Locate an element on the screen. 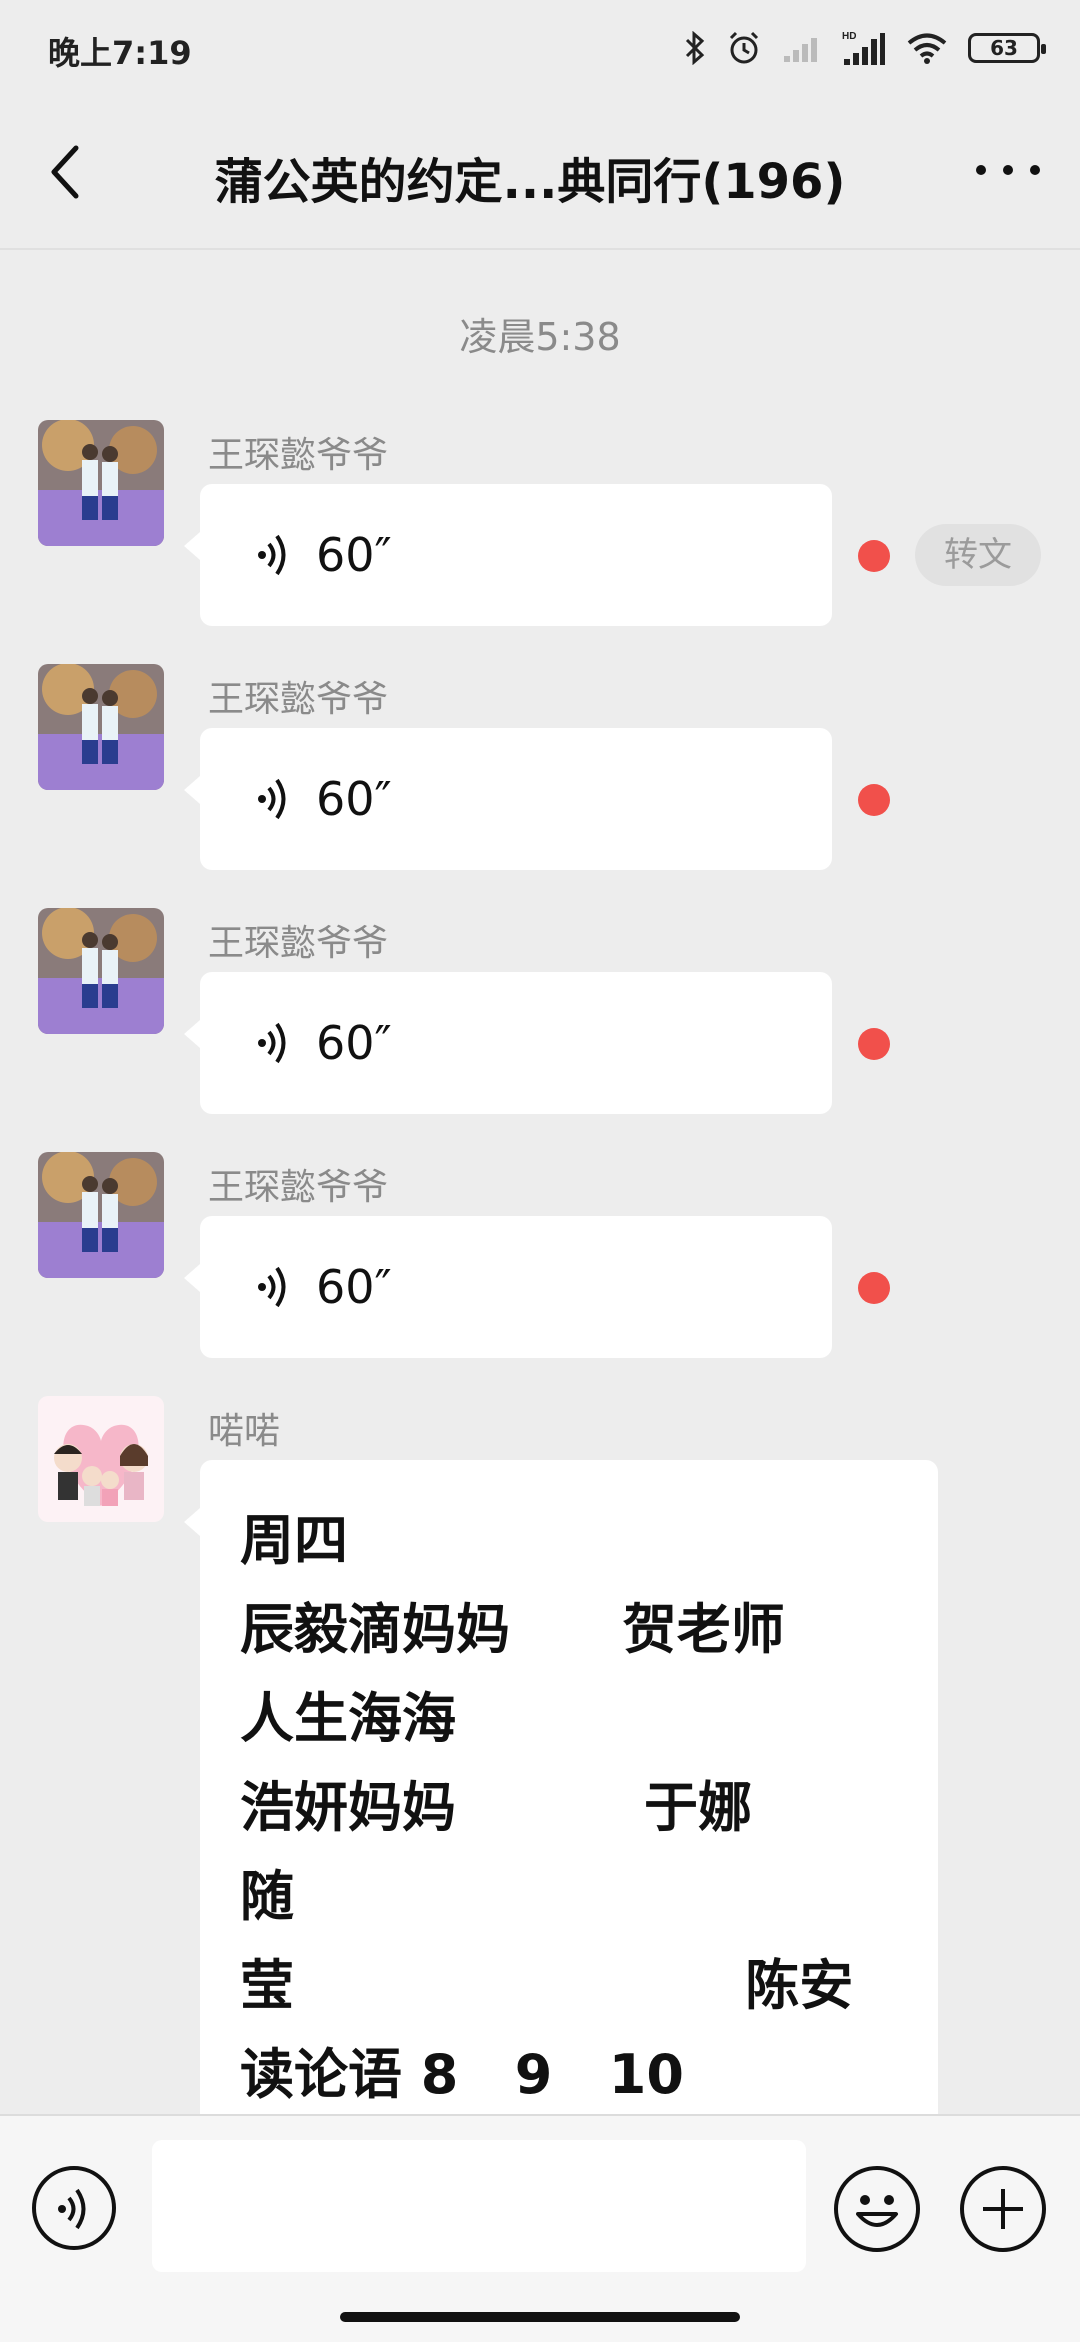  emoji-icon is located at coordinates (877, 2211).